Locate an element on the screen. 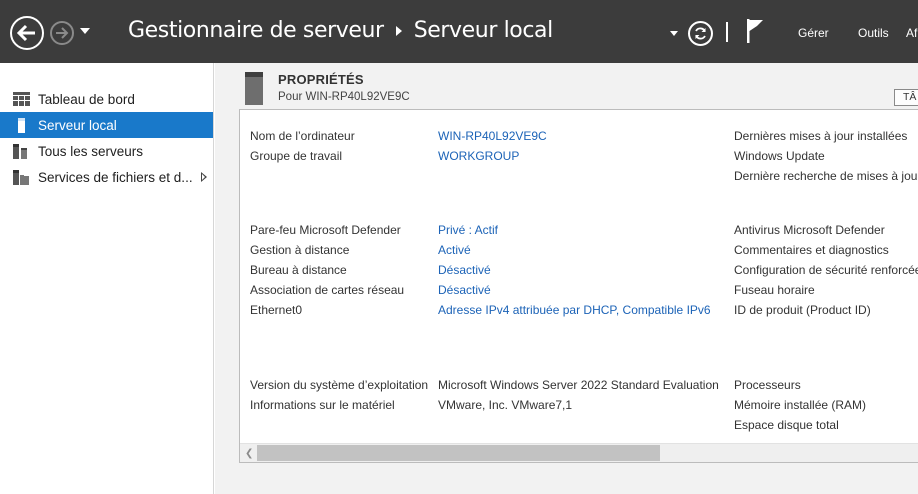 The width and height of the screenshot is (918, 494). server-icon is located at coordinates (254, 88).